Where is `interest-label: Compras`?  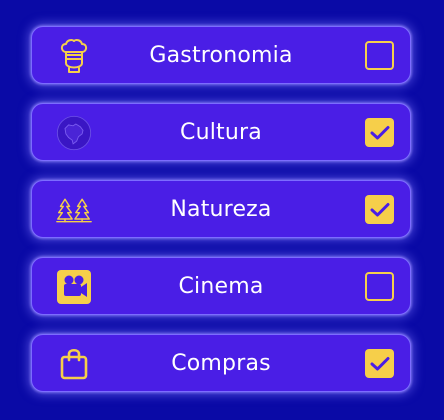
interest-label: Compras is located at coordinates (221, 363).